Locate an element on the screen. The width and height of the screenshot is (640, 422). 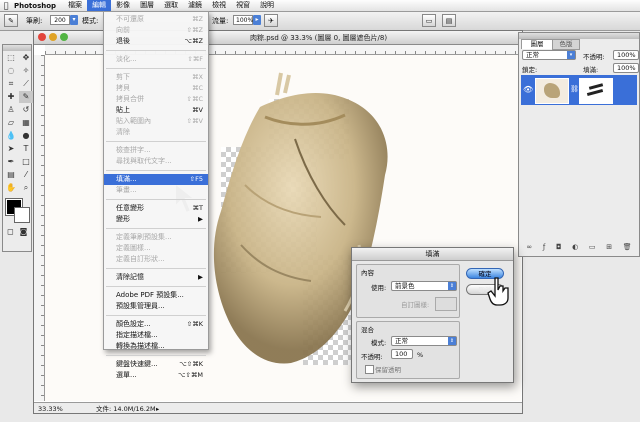
new-group-icon: ▭ is located at coordinates (592, 249).